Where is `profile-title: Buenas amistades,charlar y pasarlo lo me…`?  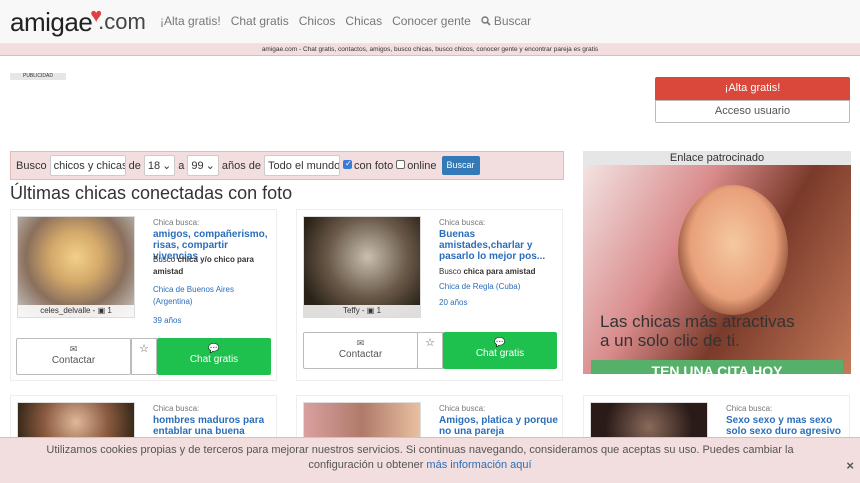 profile-title: Buenas amistades,charlar y pasarlo lo me… is located at coordinates (494, 245).